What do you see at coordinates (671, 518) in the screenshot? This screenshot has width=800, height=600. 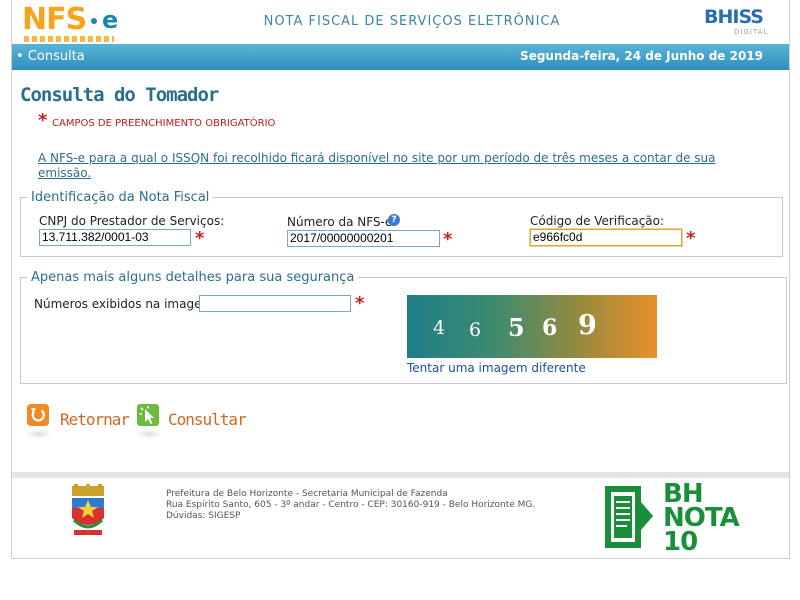 I see `bh-nota-10-logo: BH NOTA 10` at bounding box center [671, 518].